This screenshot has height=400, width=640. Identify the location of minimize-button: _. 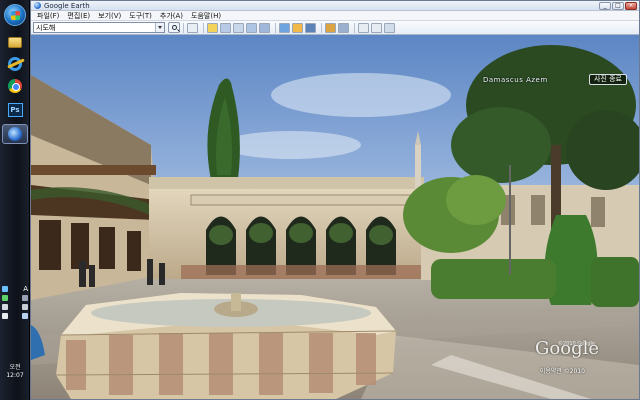
(605, 6).